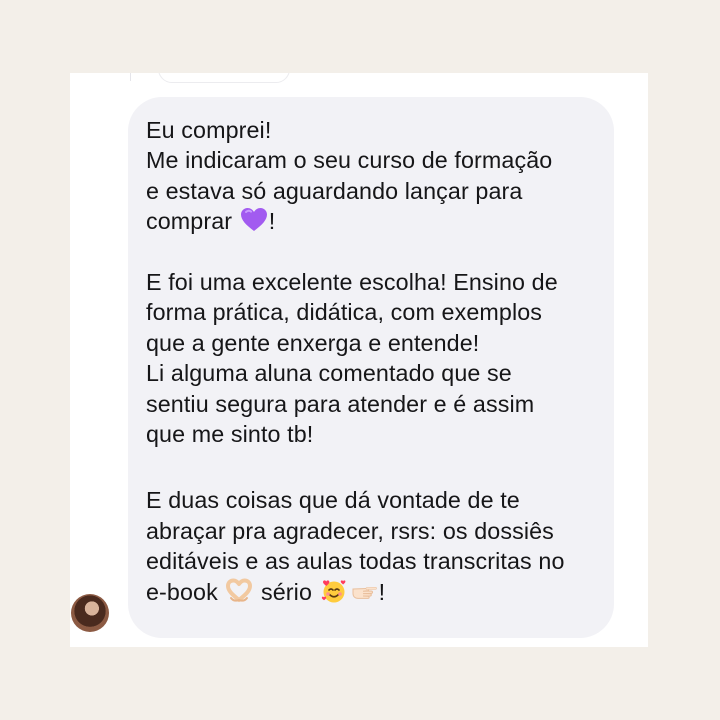  I want to click on avatar, so click(90, 613).